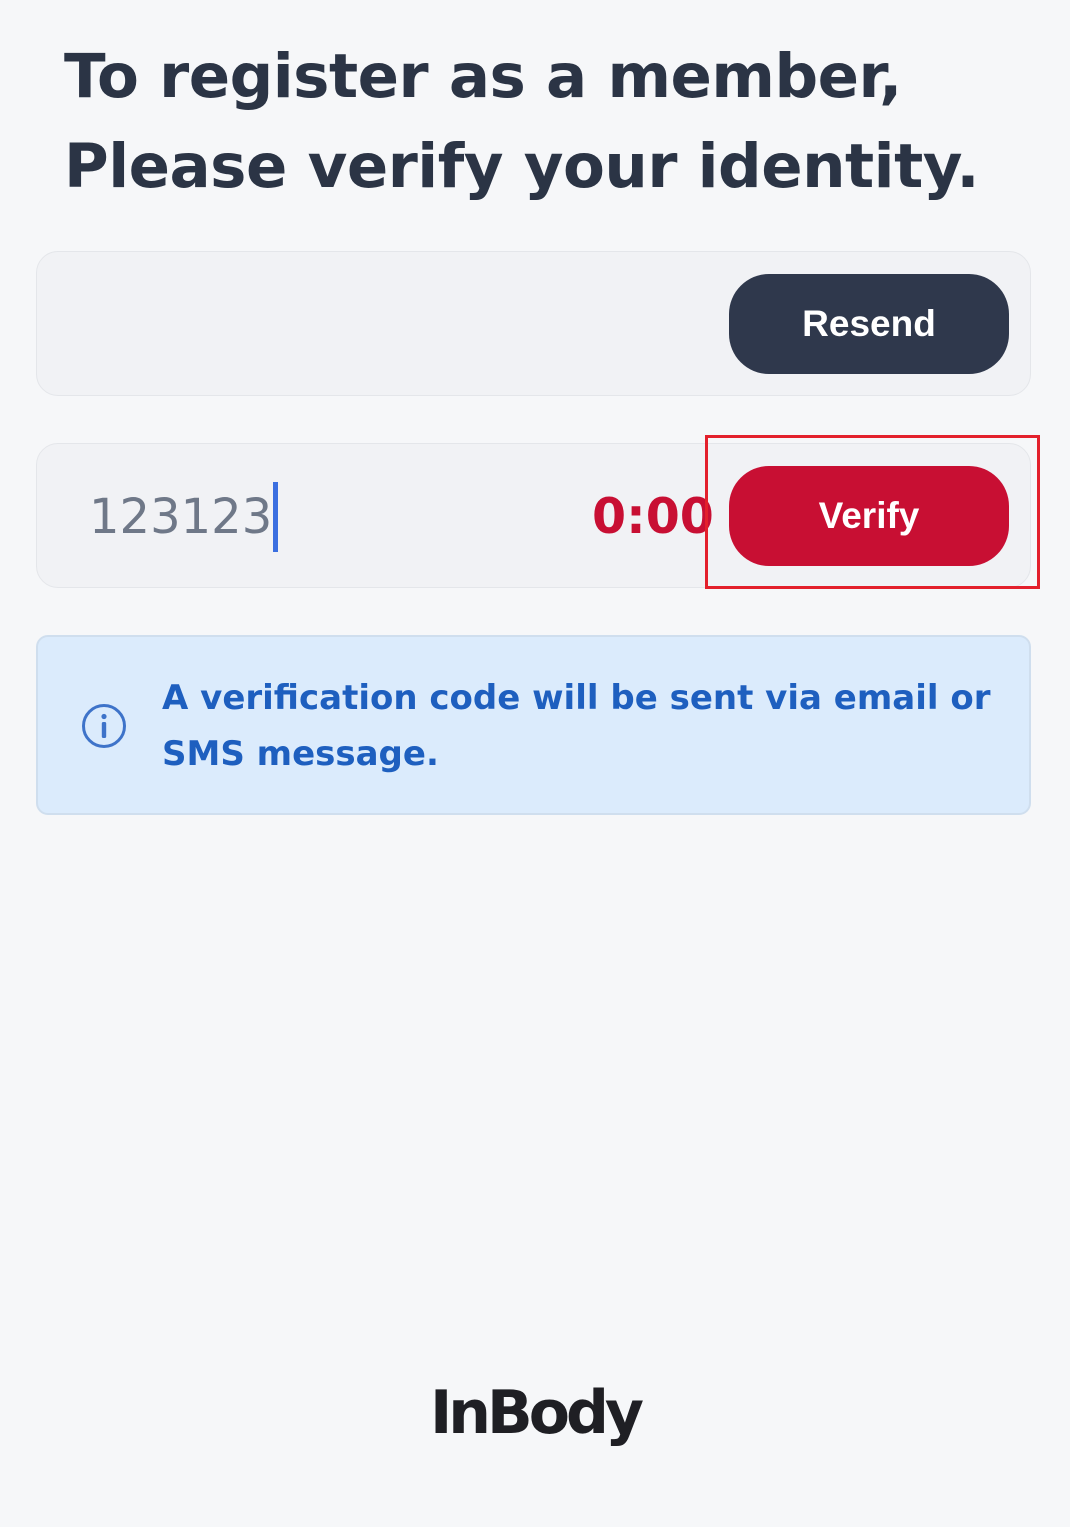 The height and width of the screenshot is (1527, 1070). I want to click on inbody-logo: InBody, so click(536, 1413).